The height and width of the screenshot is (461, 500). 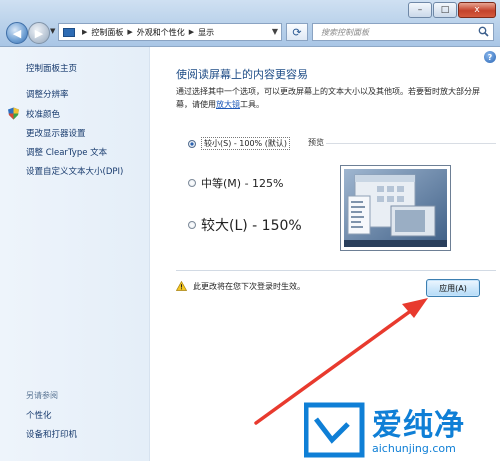 What do you see at coordinates (336, 270) in the screenshot?
I see `section-divider` at bounding box center [336, 270].